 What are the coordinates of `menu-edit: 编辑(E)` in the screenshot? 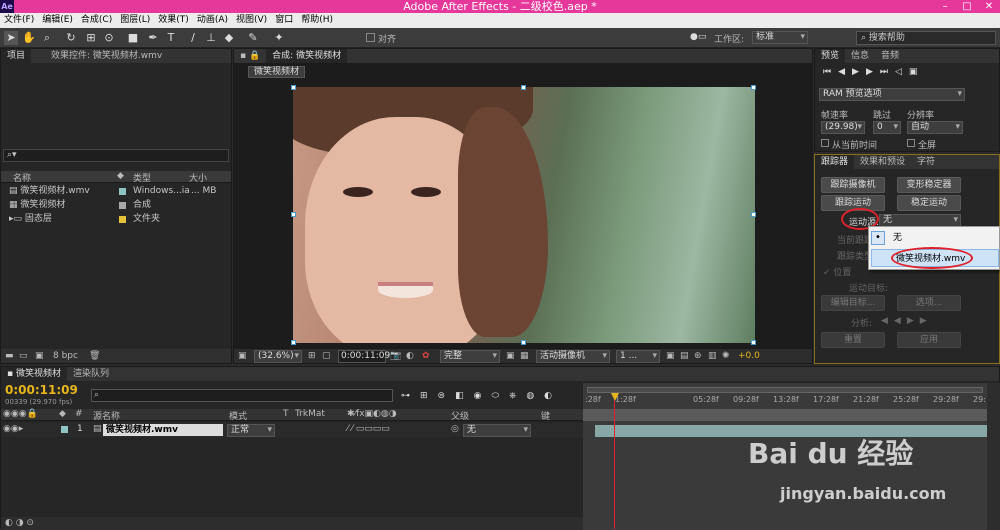 It's located at (57, 20).